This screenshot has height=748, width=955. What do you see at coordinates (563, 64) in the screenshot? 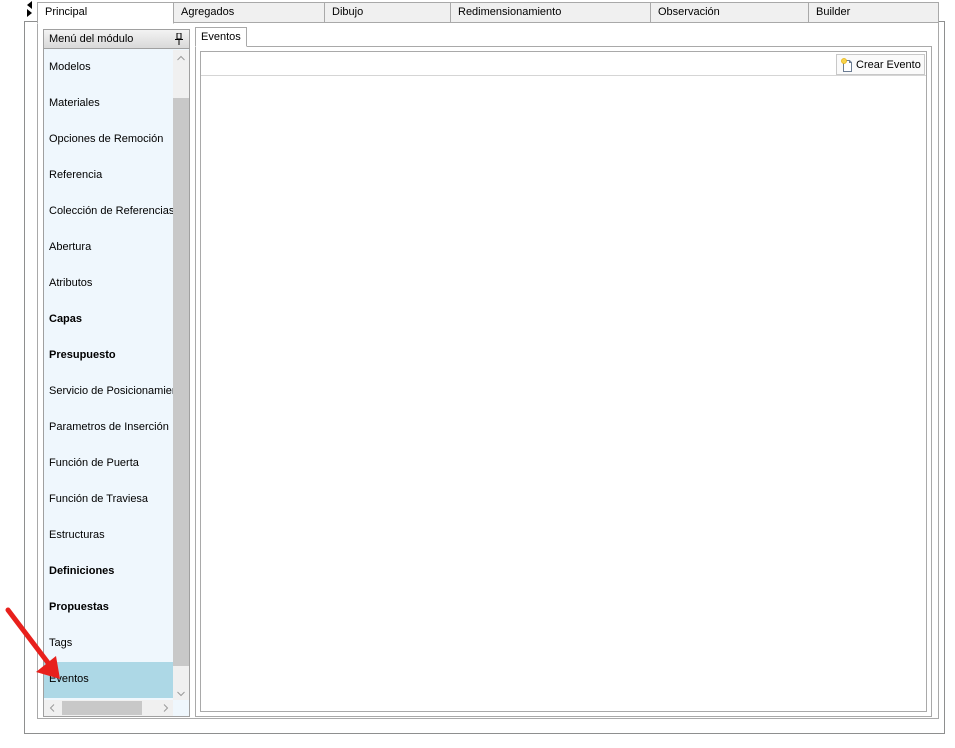
I see `events-toolbar: Crear Evento` at bounding box center [563, 64].